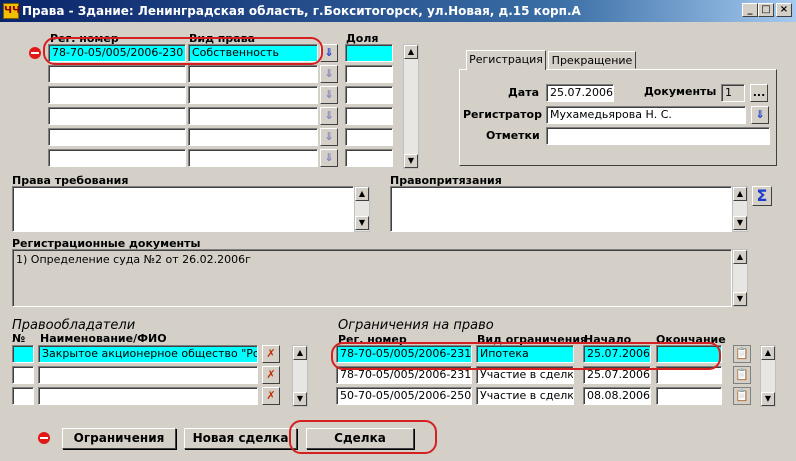  I want to click on rights-reg-field: 78-70-05/005/2006-230, so click(117, 53).